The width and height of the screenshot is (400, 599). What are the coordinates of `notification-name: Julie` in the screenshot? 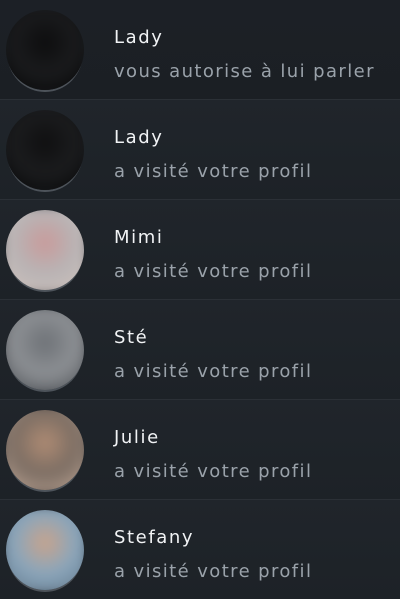 It's located at (137, 437).